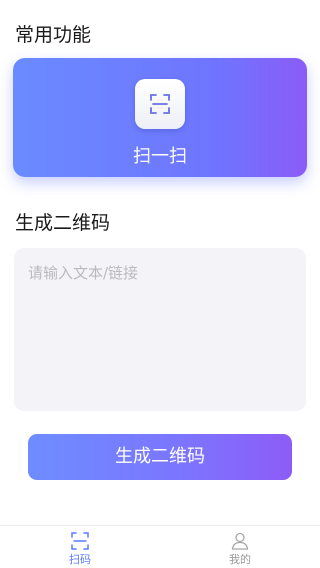 The image size is (320, 568). What do you see at coordinates (80, 559) in the screenshot?
I see `tab-scan-label: 扫码` at bounding box center [80, 559].